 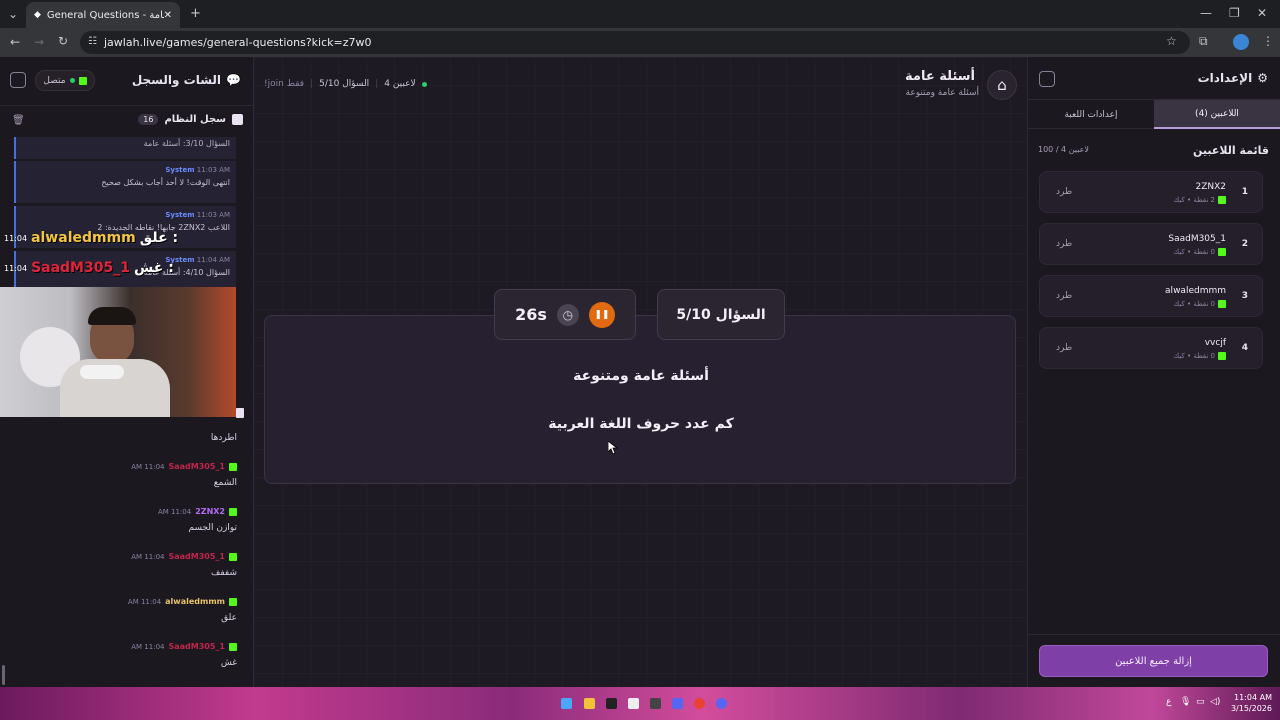 I want to click on pause-button: ❚❚, so click(x=601, y=314).